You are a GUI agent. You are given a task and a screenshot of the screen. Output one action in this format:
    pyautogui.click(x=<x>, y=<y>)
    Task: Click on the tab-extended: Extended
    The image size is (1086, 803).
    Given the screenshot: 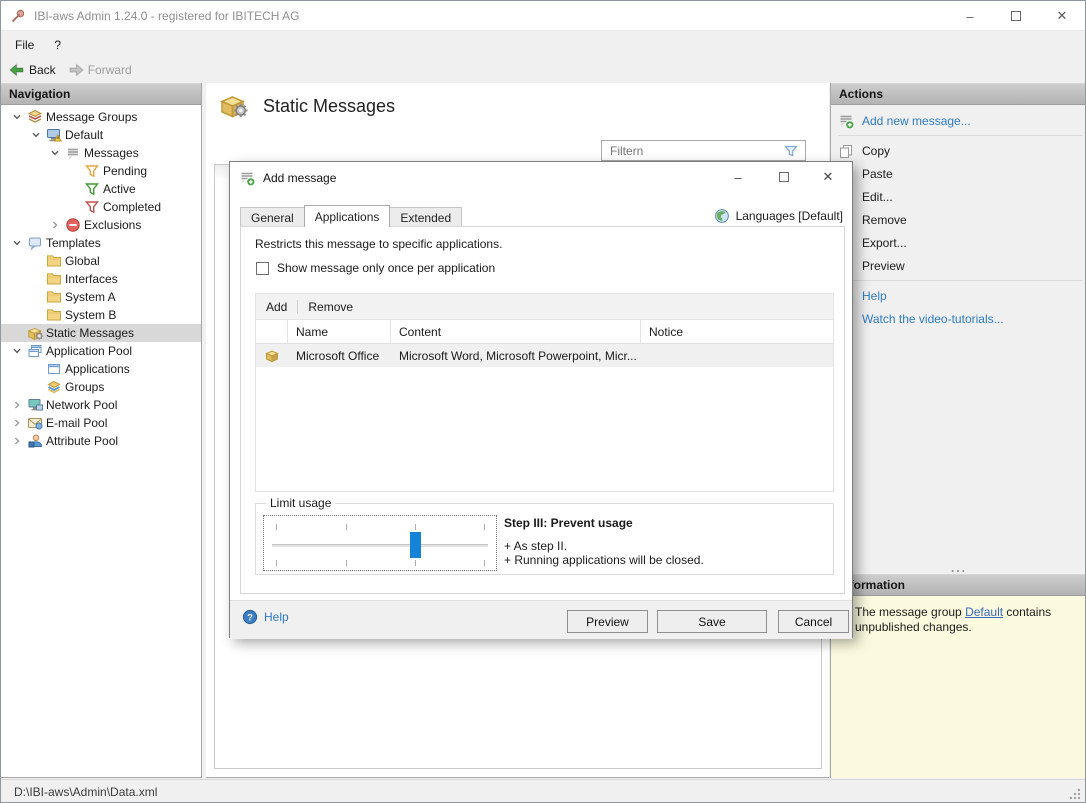 What is the action you would take?
    pyautogui.click(x=426, y=217)
    